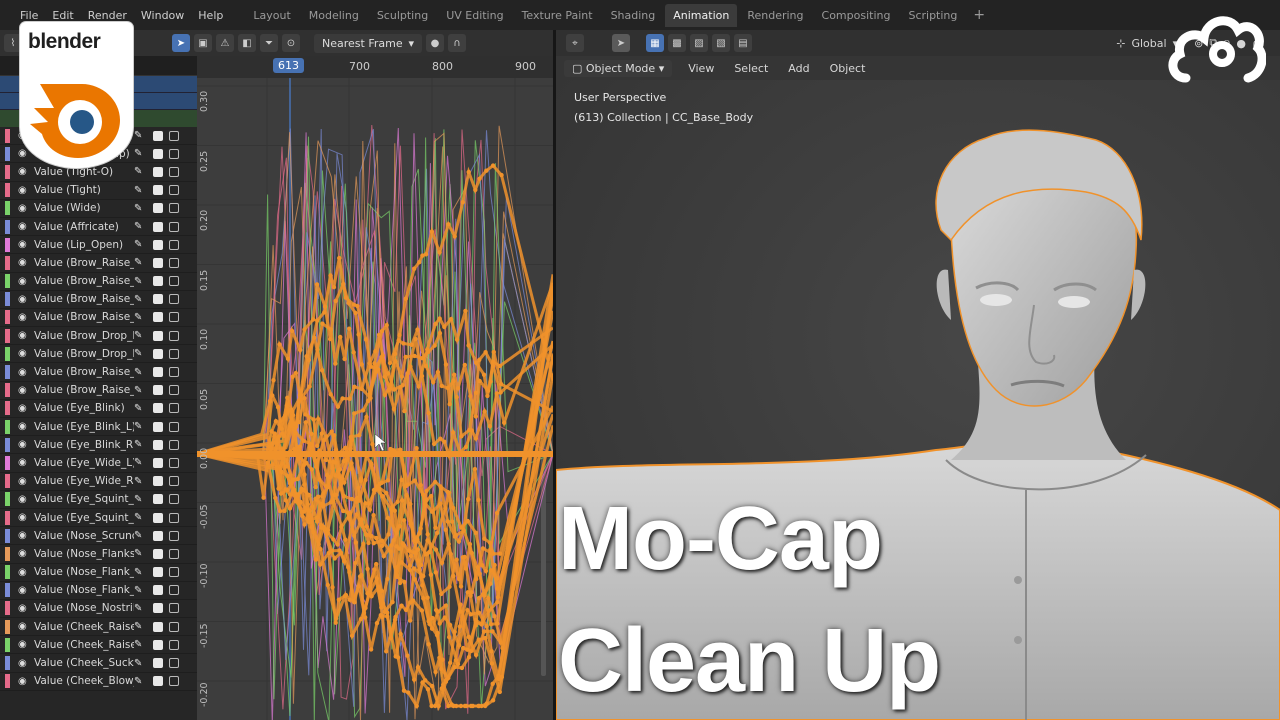  I want to click on channel-row: ◉ Value (Eye_Blink_R) ✎, so click(98, 445).